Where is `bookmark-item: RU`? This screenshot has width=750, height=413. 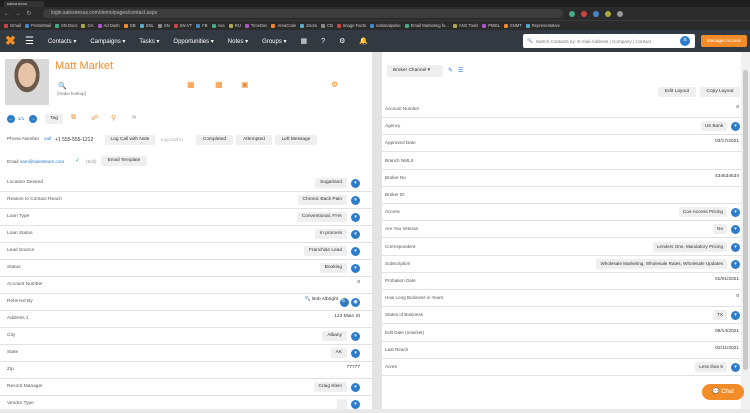 bookmark-item: RU is located at coordinates (234, 25).